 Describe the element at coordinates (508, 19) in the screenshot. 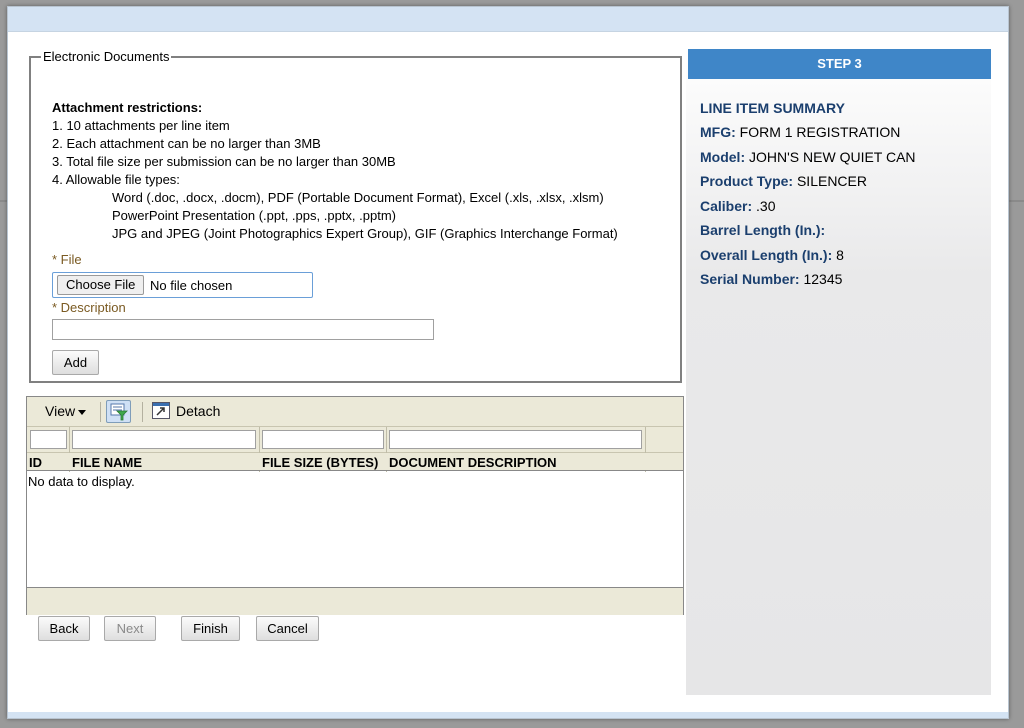

I see `dialog-header` at that location.